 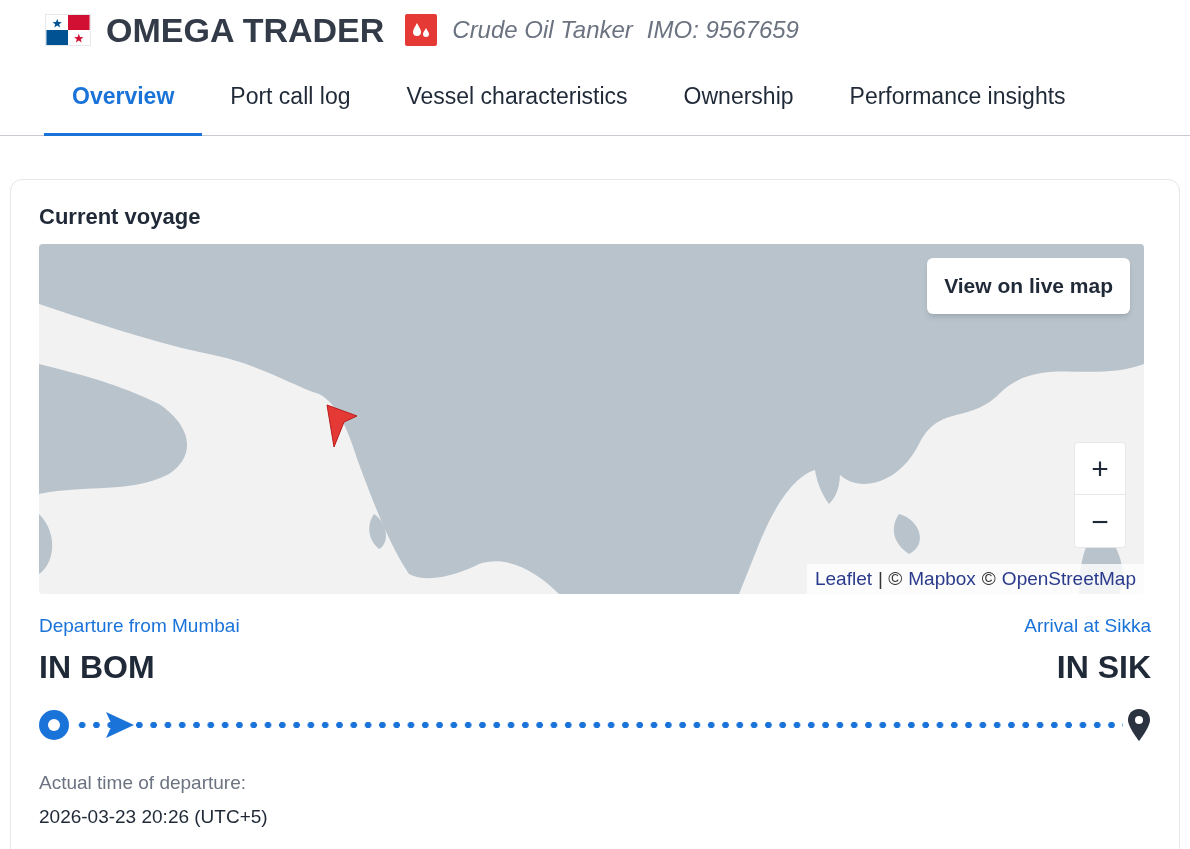 I want to click on attribution-link: Mapbox, so click(x=942, y=579).